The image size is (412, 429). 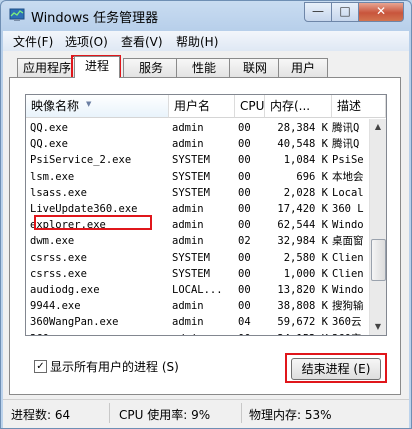 What do you see at coordinates (295, 333) in the screenshot?
I see `cell-mem: 24,152 K` at bounding box center [295, 333].